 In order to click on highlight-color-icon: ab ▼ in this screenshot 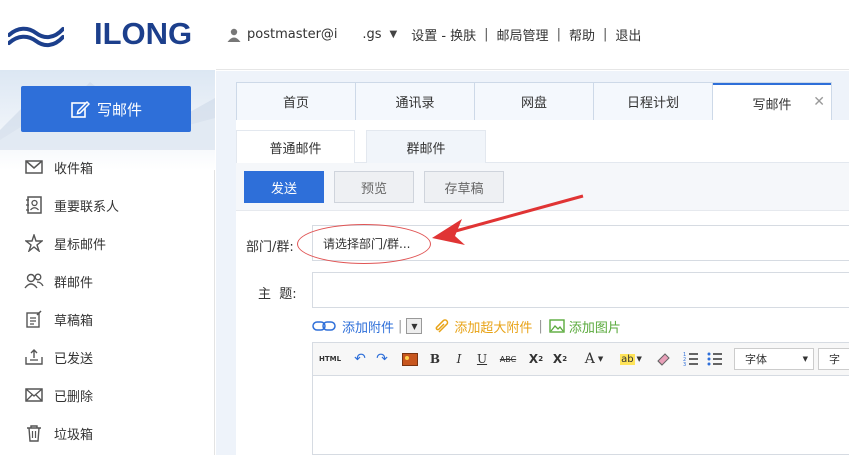, I will do `click(631, 359)`.